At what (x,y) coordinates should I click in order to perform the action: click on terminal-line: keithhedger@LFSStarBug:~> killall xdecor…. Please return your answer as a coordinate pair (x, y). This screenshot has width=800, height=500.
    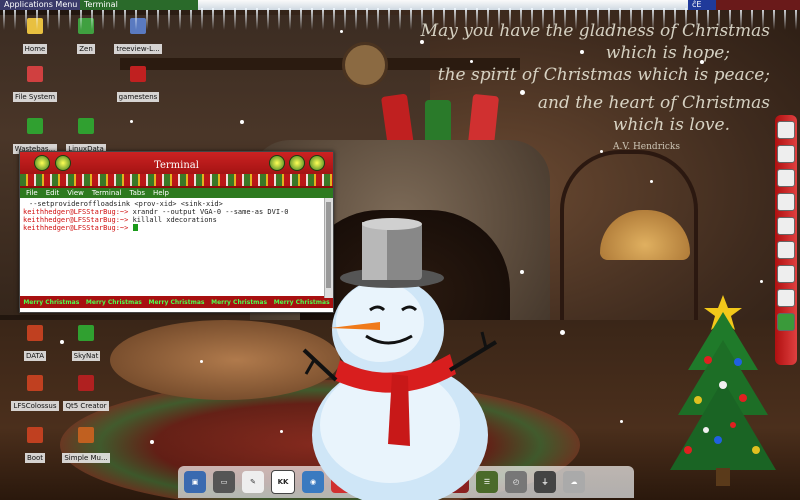
    Looking at the image, I should click on (176, 220).